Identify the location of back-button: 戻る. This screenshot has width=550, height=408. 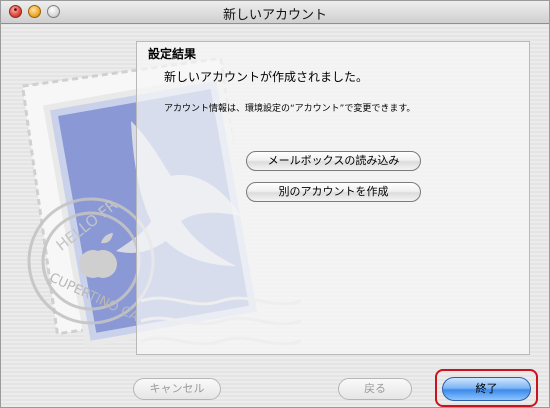
(375, 389).